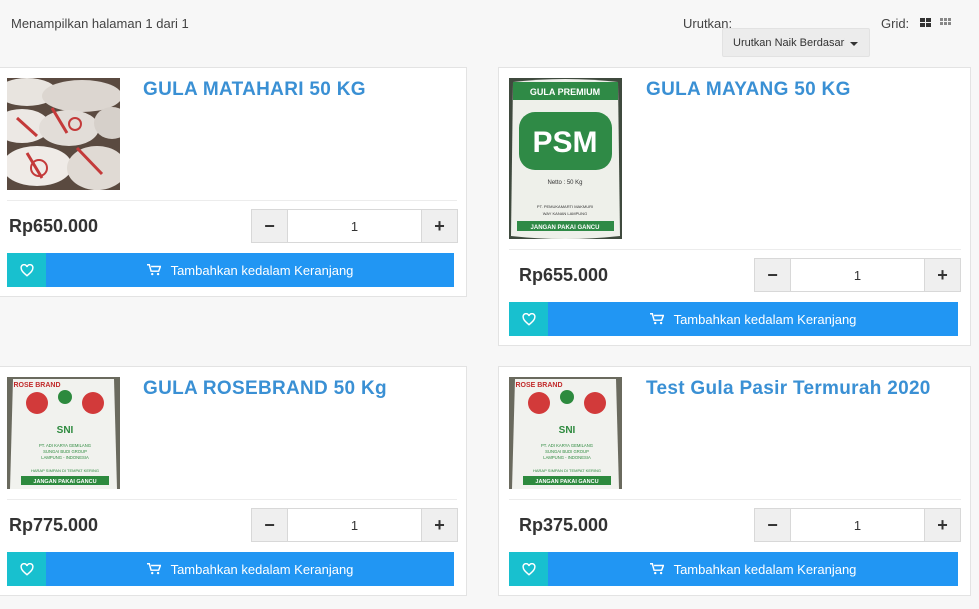  Describe the element at coordinates (100, 23) in the screenshot. I see `page-count-text: Menampilkan halaman 1 dari 1` at that location.